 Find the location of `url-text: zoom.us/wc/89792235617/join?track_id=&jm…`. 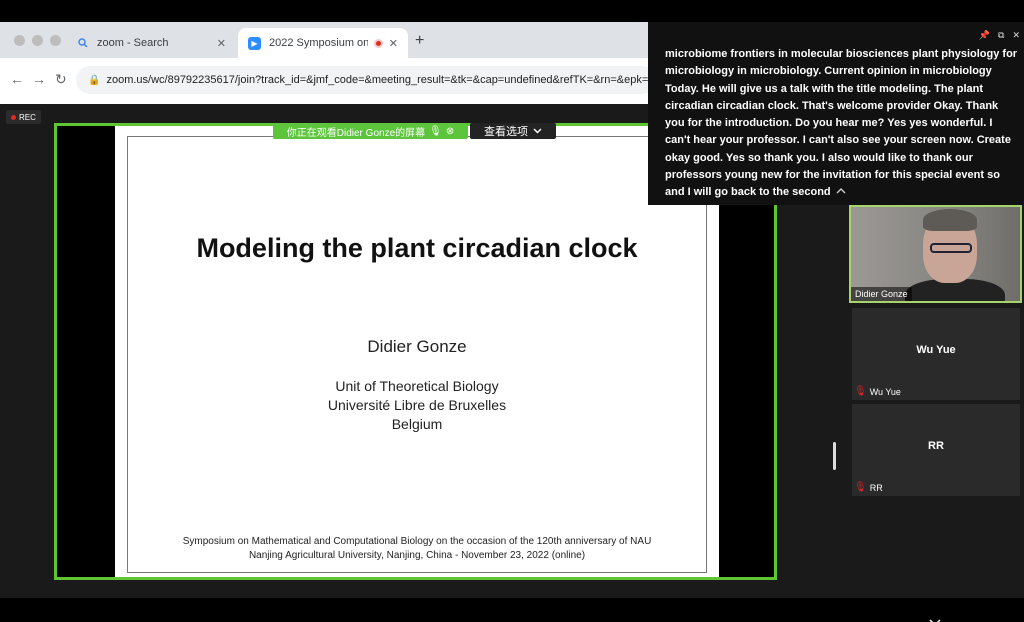

url-text: zoom.us/wc/89792235617/join?track_id=&jm… is located at coordinates (381, 80).